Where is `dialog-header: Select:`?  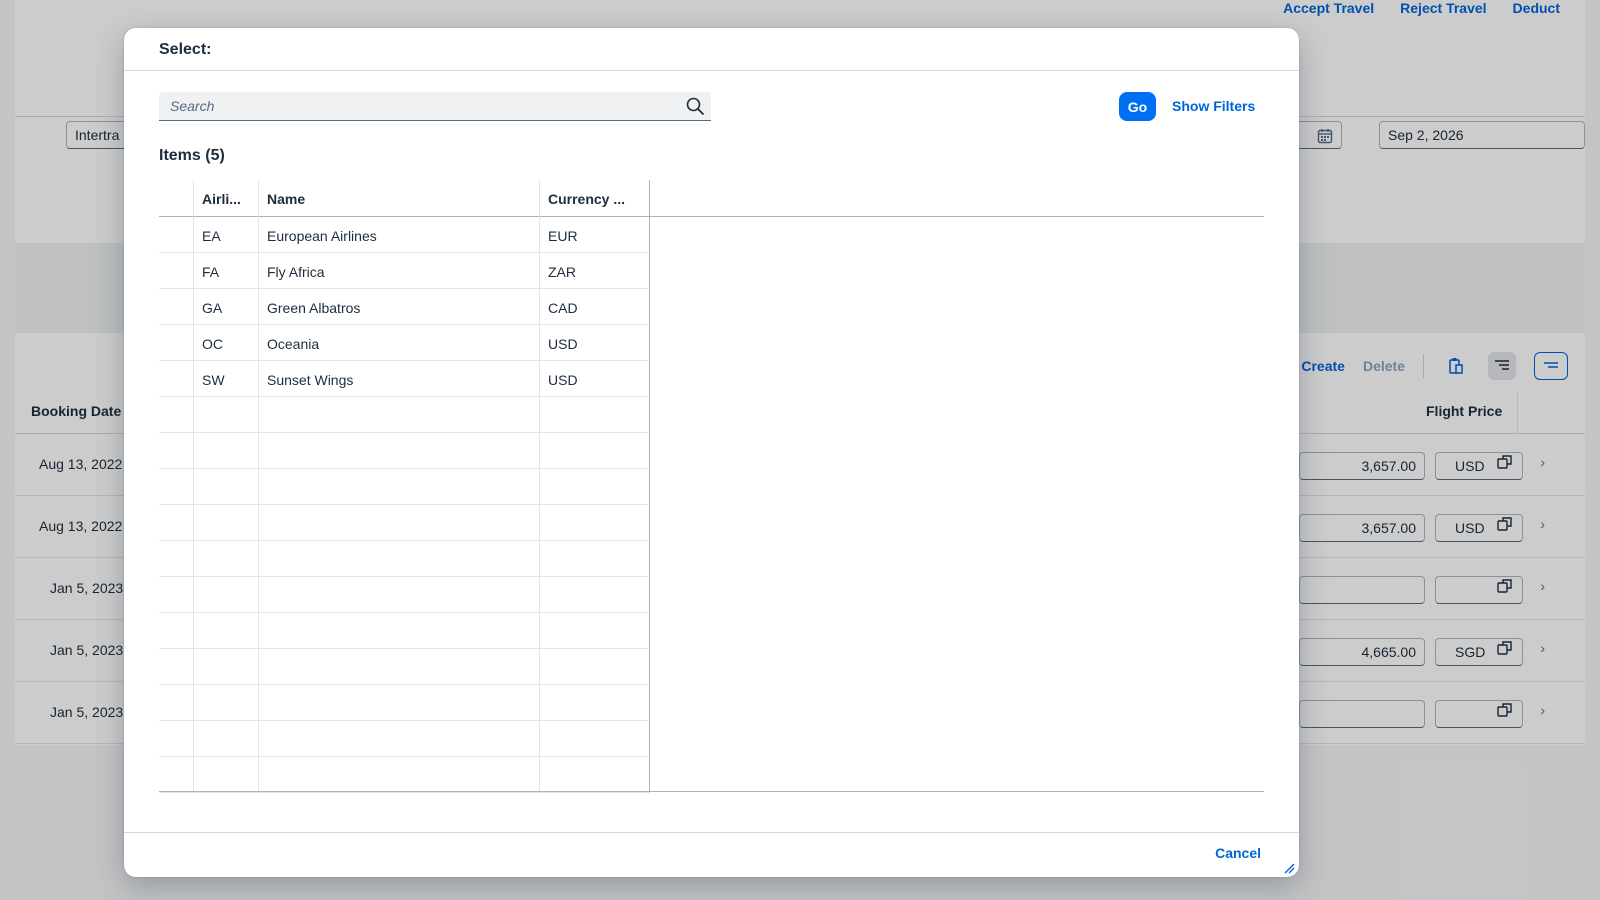
dialog-header: Select: is located at coordinates (711, 49).